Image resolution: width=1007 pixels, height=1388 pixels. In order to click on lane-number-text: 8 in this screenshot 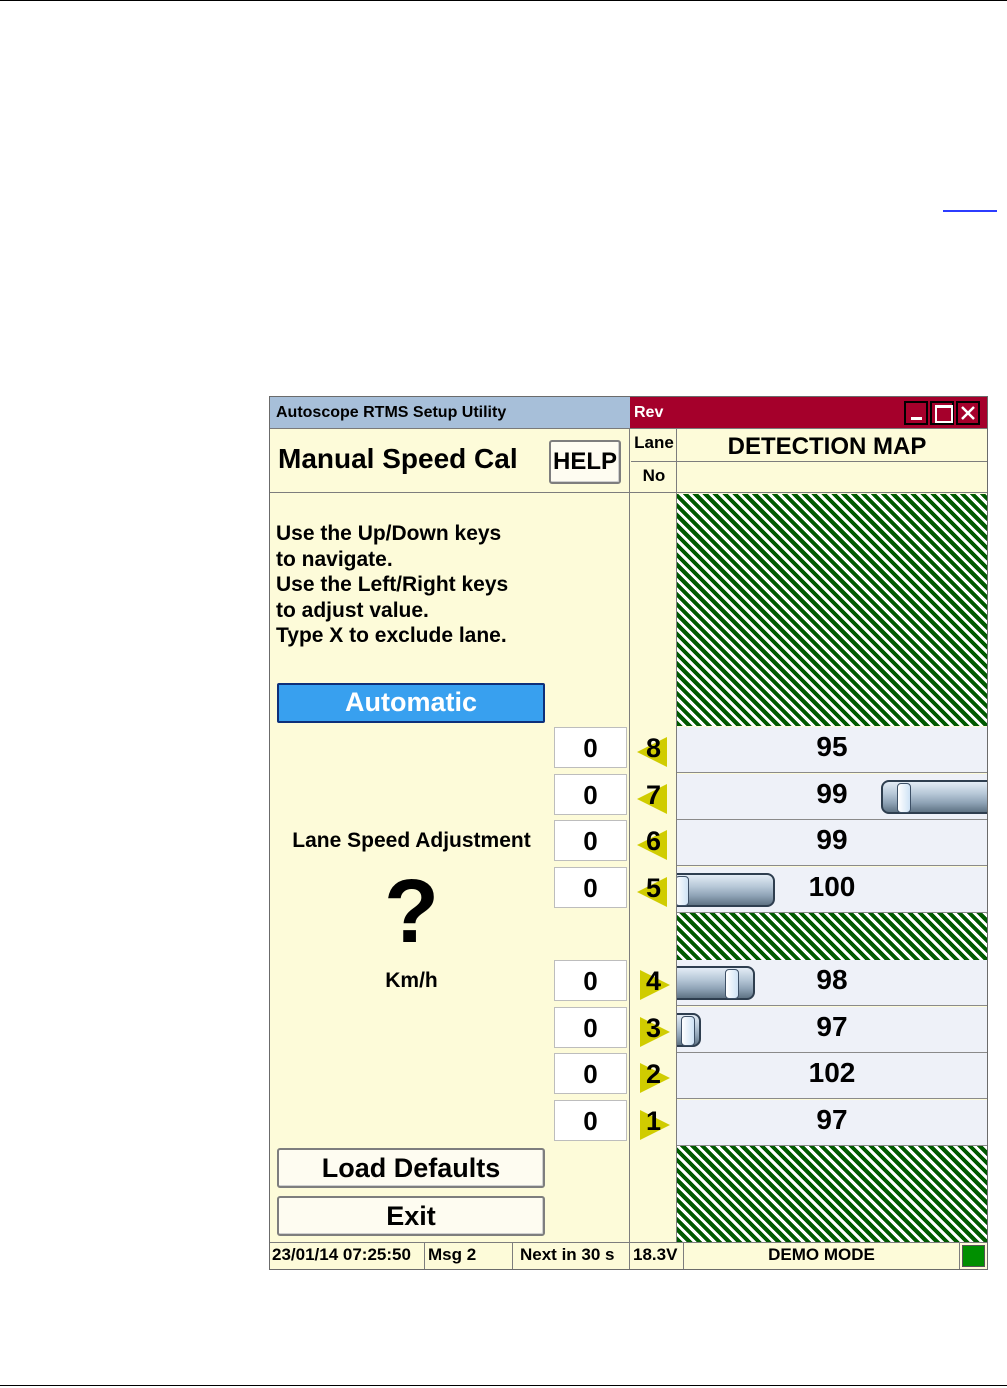, I will do `click(654, 748)`.